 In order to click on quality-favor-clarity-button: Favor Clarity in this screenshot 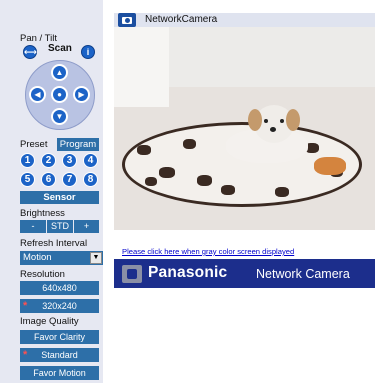, I will do `click(59, 337)`.